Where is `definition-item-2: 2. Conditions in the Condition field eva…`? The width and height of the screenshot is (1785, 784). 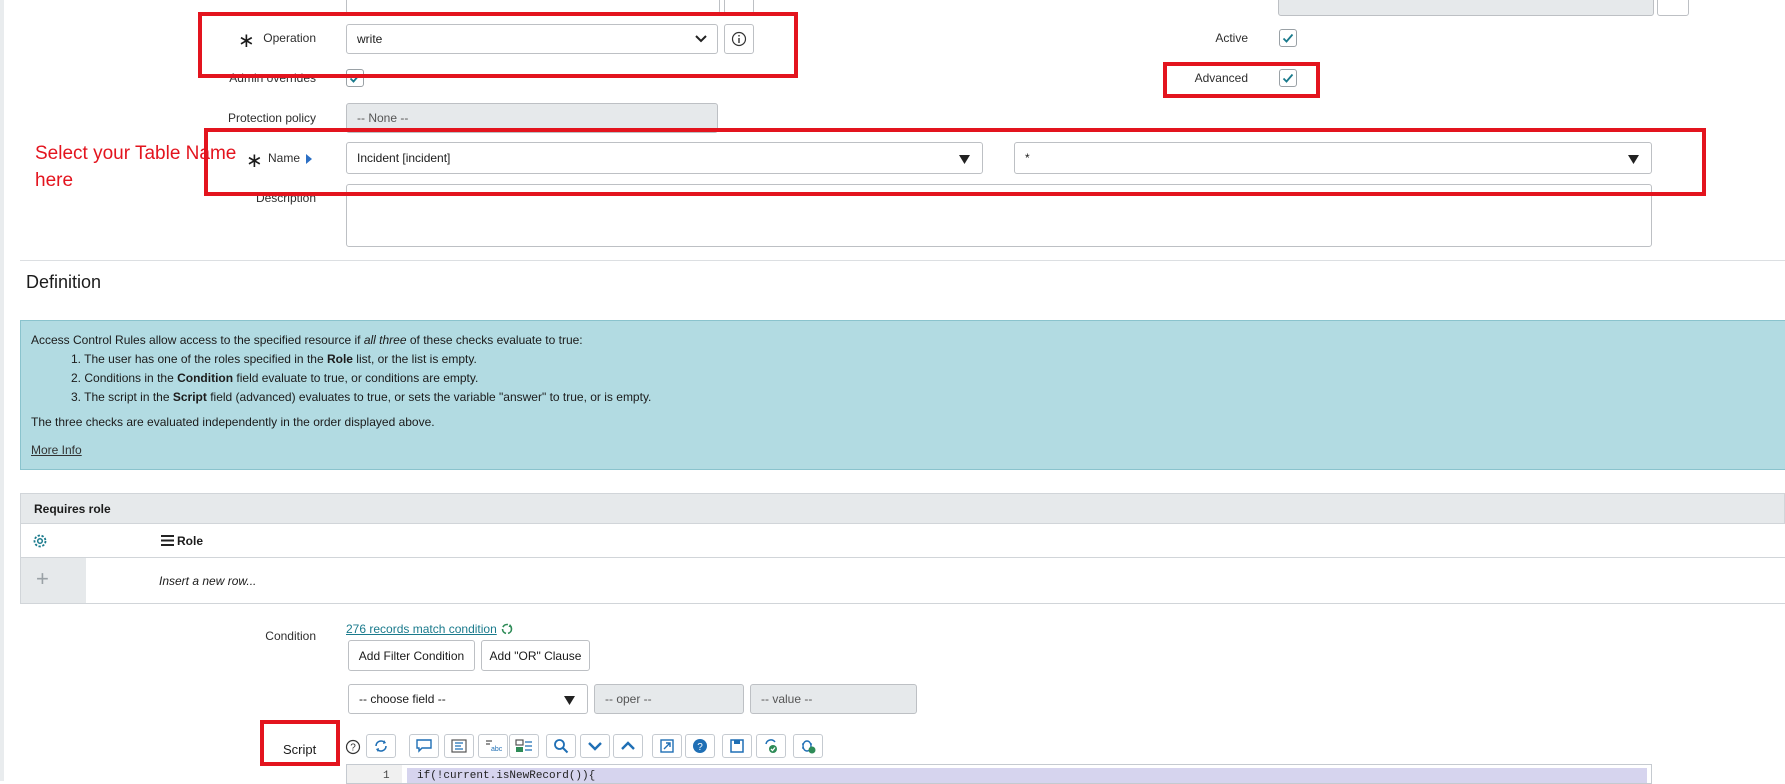 definition-item-2: 2. Conditions in the Condition field eva… is located at coordinates (275, 378).